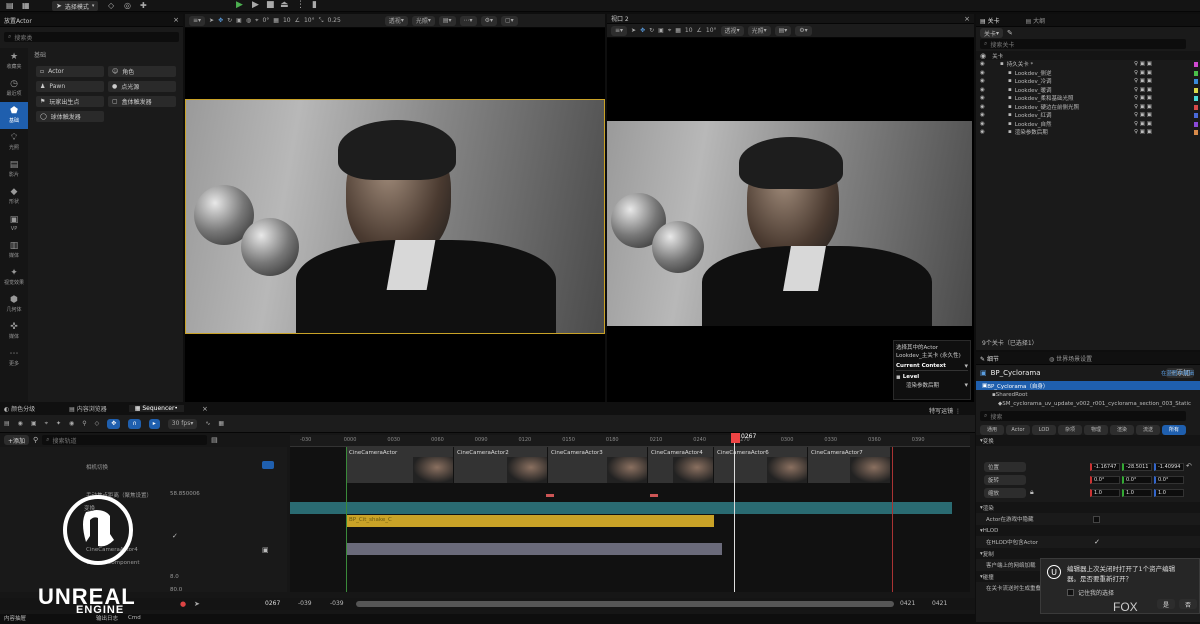 The height and width of the screenshot is (624, 1200). What do you see at coordinates (272, 603) in the screenshot?
I see `current-frame-field: 0267` at bounding box center [272, 603].